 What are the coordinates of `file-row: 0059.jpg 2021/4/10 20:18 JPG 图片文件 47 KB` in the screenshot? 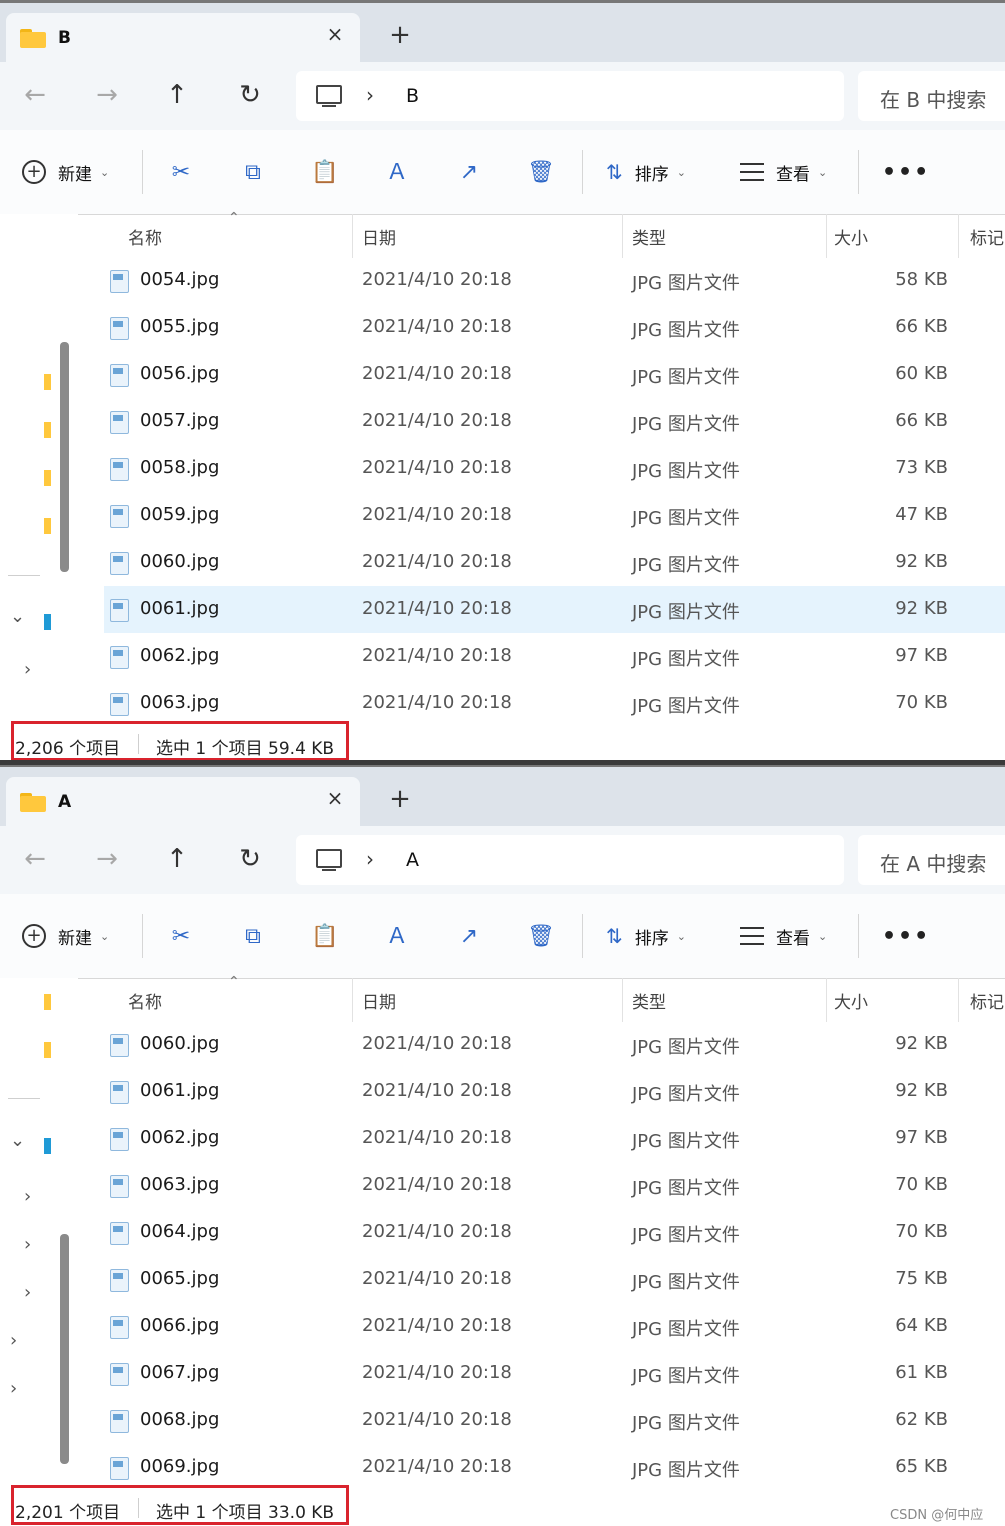 It's located at (554, 515).